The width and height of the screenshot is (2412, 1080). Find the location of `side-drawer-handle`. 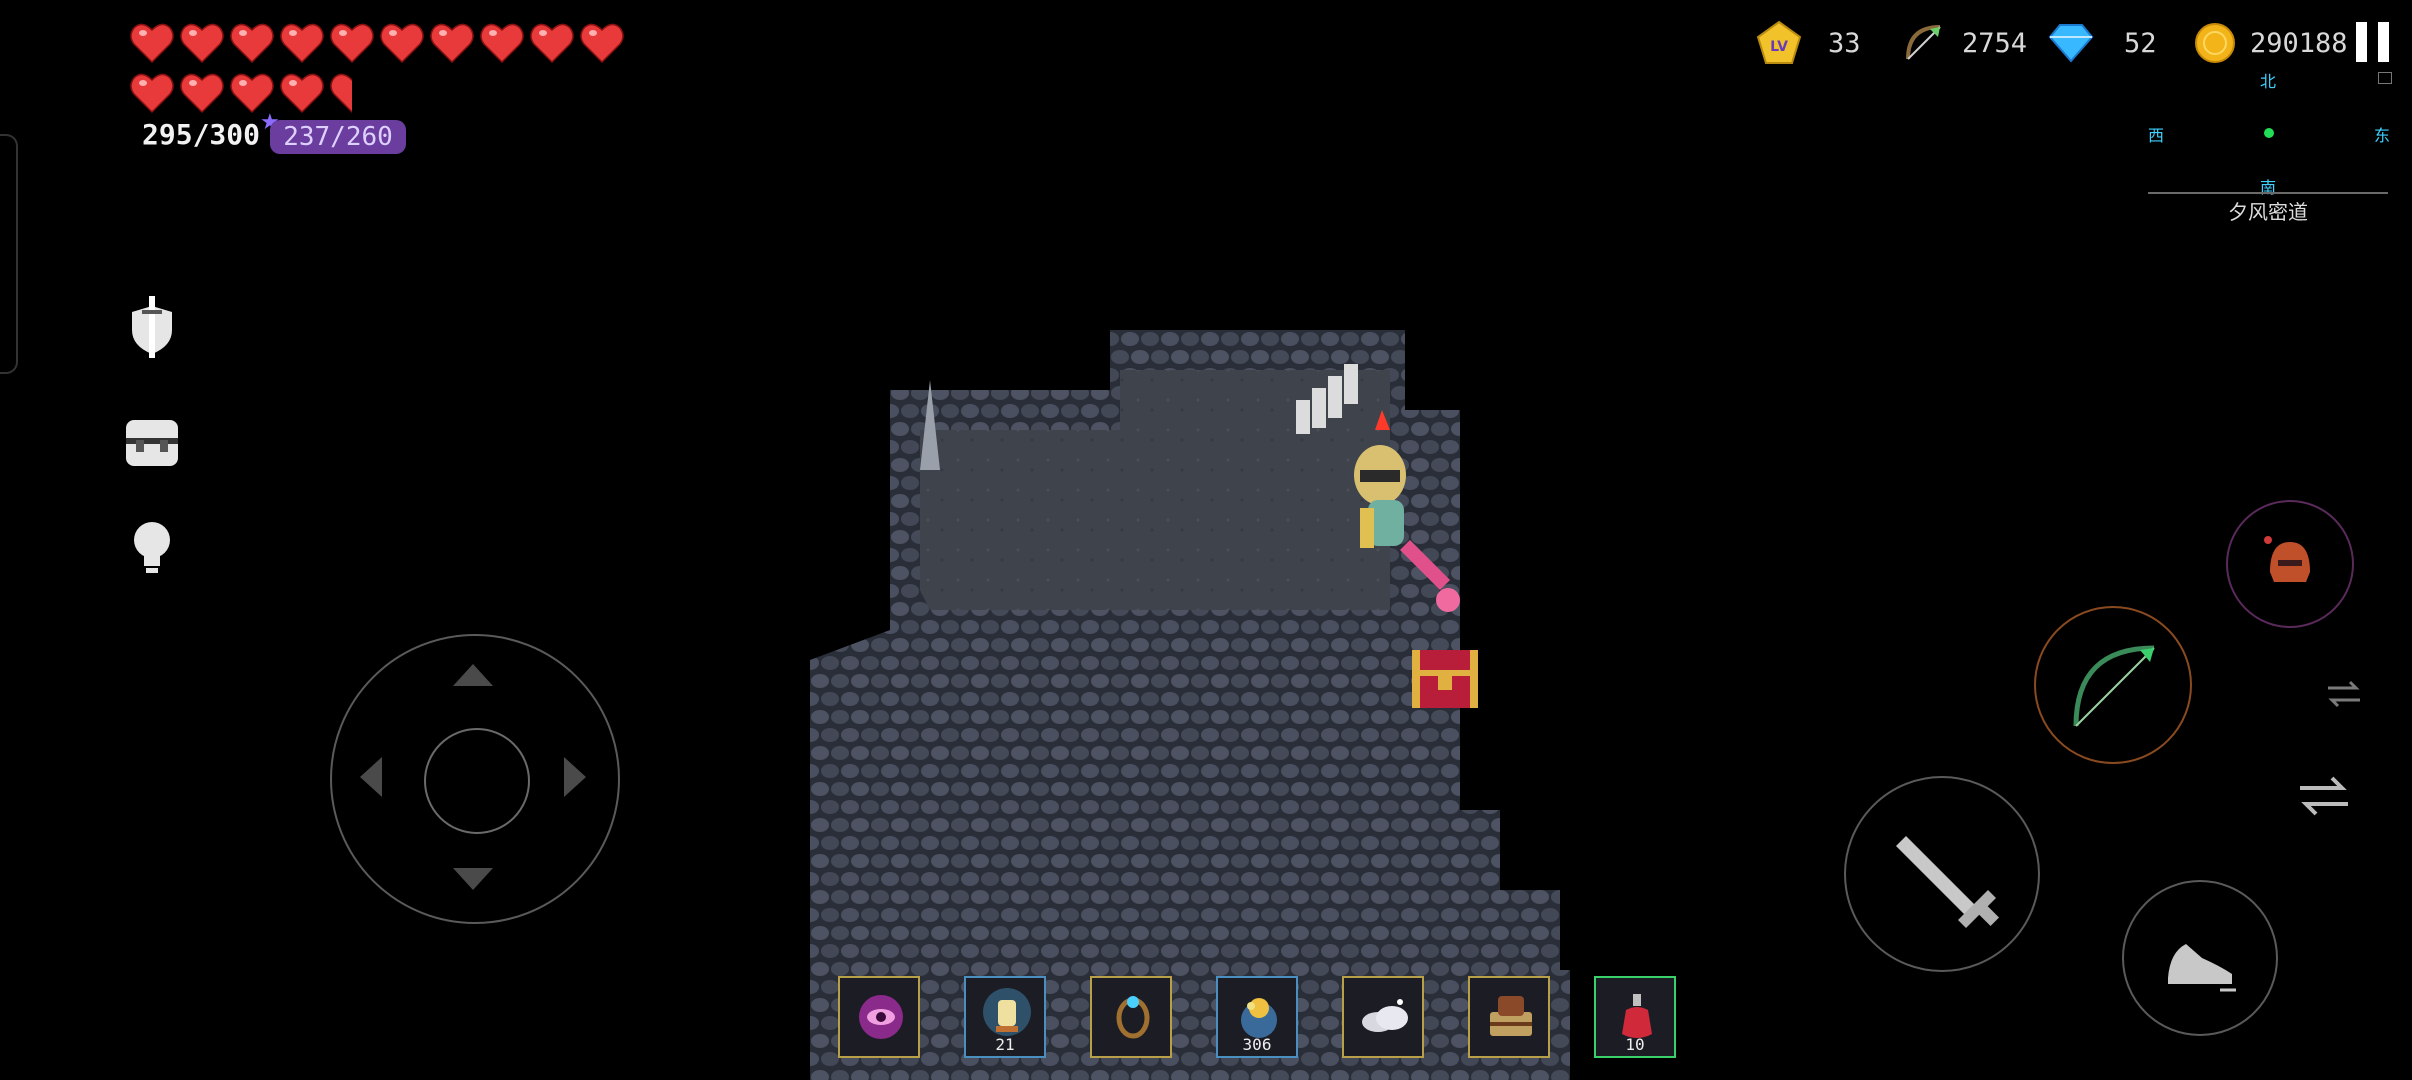

side-drawer-handle is located at coordinates (9, 254).